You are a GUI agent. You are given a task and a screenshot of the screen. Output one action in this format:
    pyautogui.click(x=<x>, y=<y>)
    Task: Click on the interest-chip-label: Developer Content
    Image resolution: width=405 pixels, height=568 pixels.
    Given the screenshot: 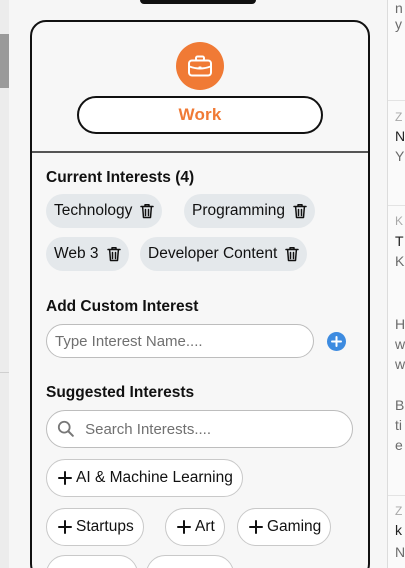 What is the action you would take?
    pyautogui.click(x=213, y=253)
    